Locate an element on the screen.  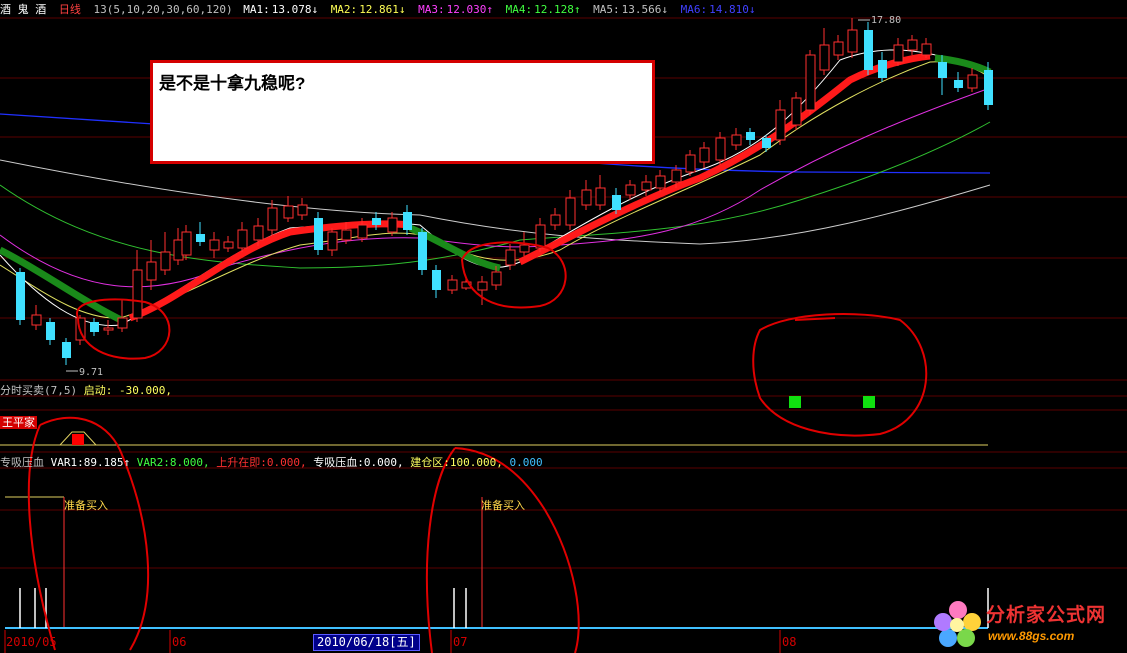
suck-value: 0.000, is located at coordinates (383, 462).